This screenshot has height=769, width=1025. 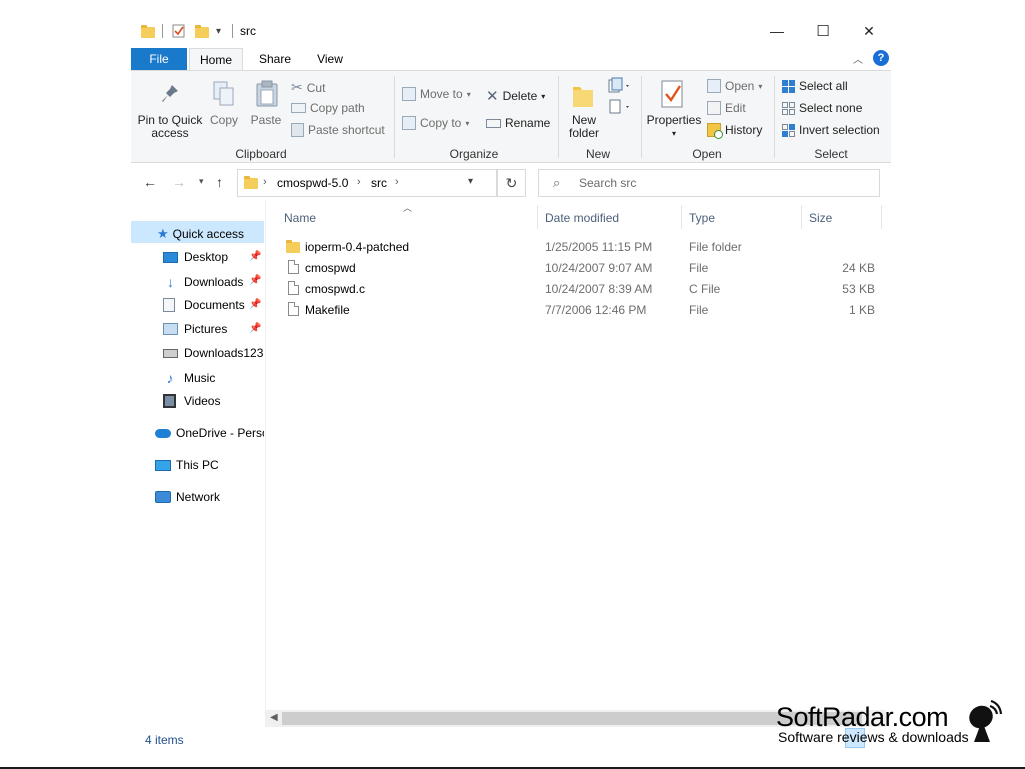 I want to click on select-none-label: Select none, so click(x=831, y=108).